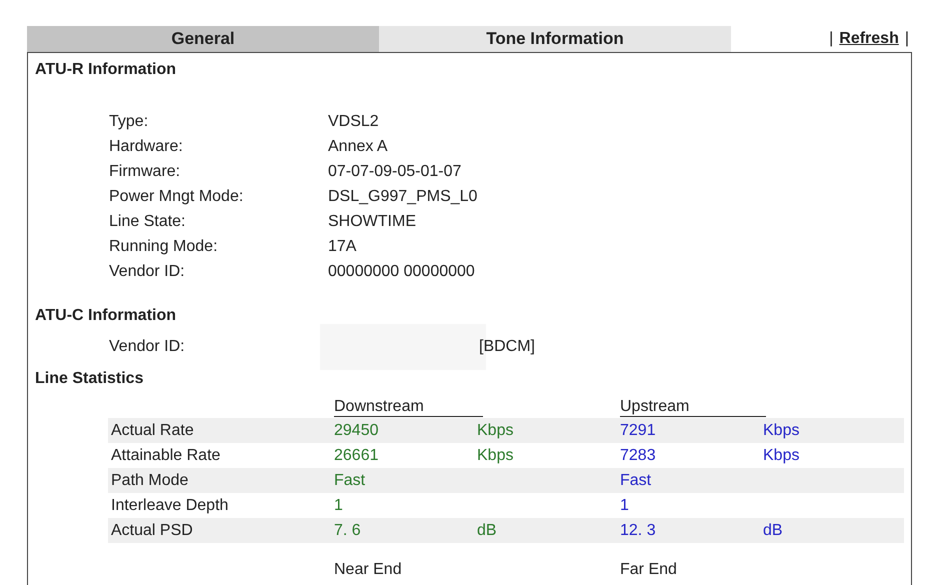 The width and height of the screenshot is (927, 585). What do you see at coordinates (170, 506) in the screenshot?
I see `table-cell-text: Interleave Depth` at bounding box center [170, 506].